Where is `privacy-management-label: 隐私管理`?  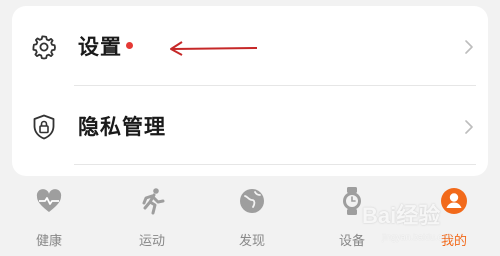 privacy-management-label: 隐私管理 is located at coordinates (122, 127).